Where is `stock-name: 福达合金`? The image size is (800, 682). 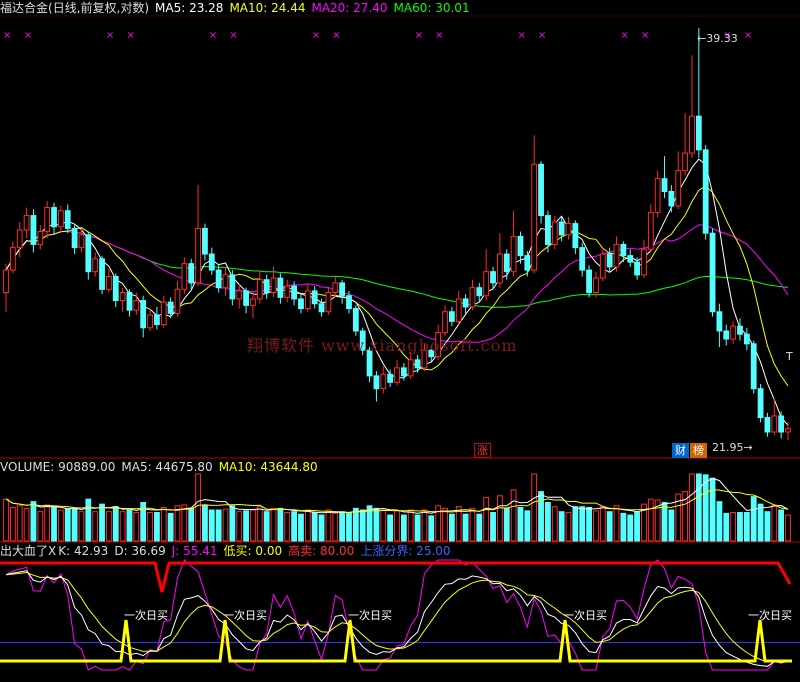
stock-name: 福达合金 is located at coordinates (24, 8).